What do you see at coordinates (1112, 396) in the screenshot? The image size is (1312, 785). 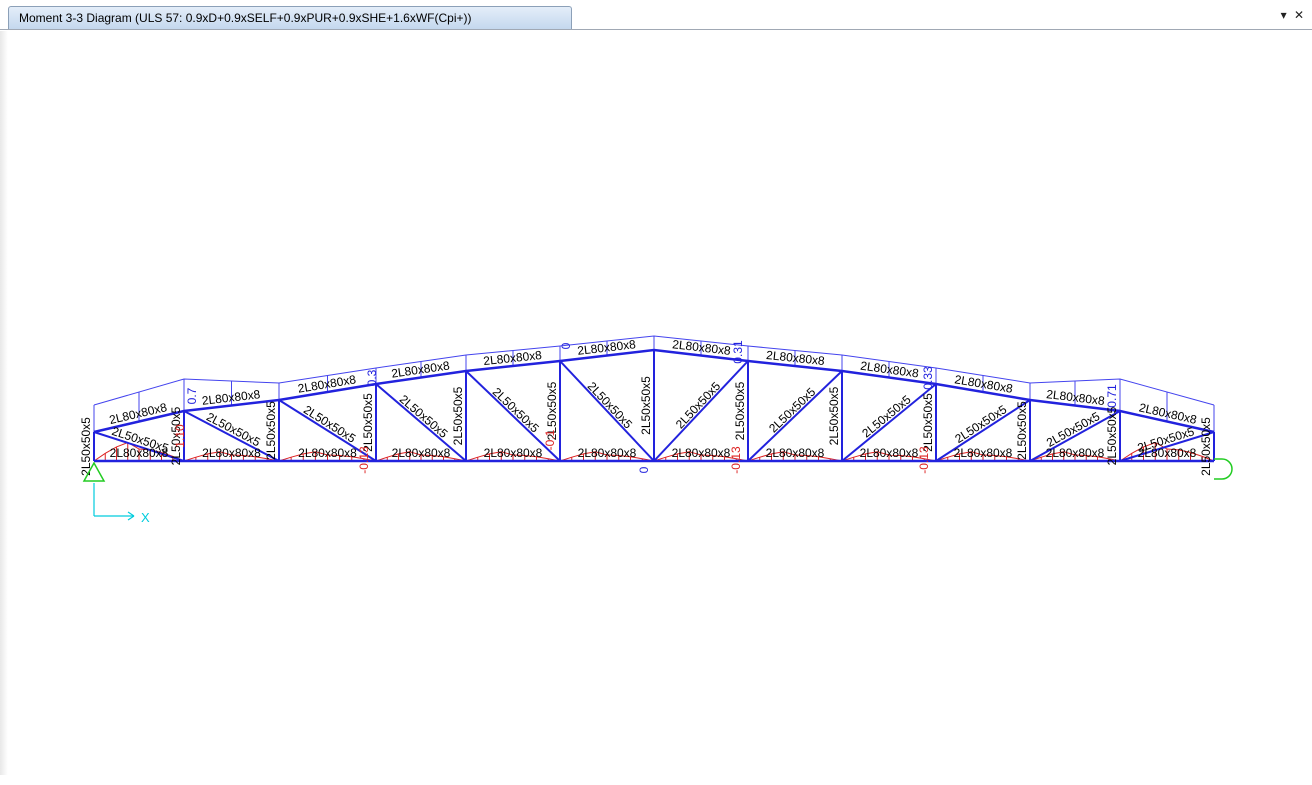 I see `moment-value-label: 0.71` at bounding box center [1112, 396].